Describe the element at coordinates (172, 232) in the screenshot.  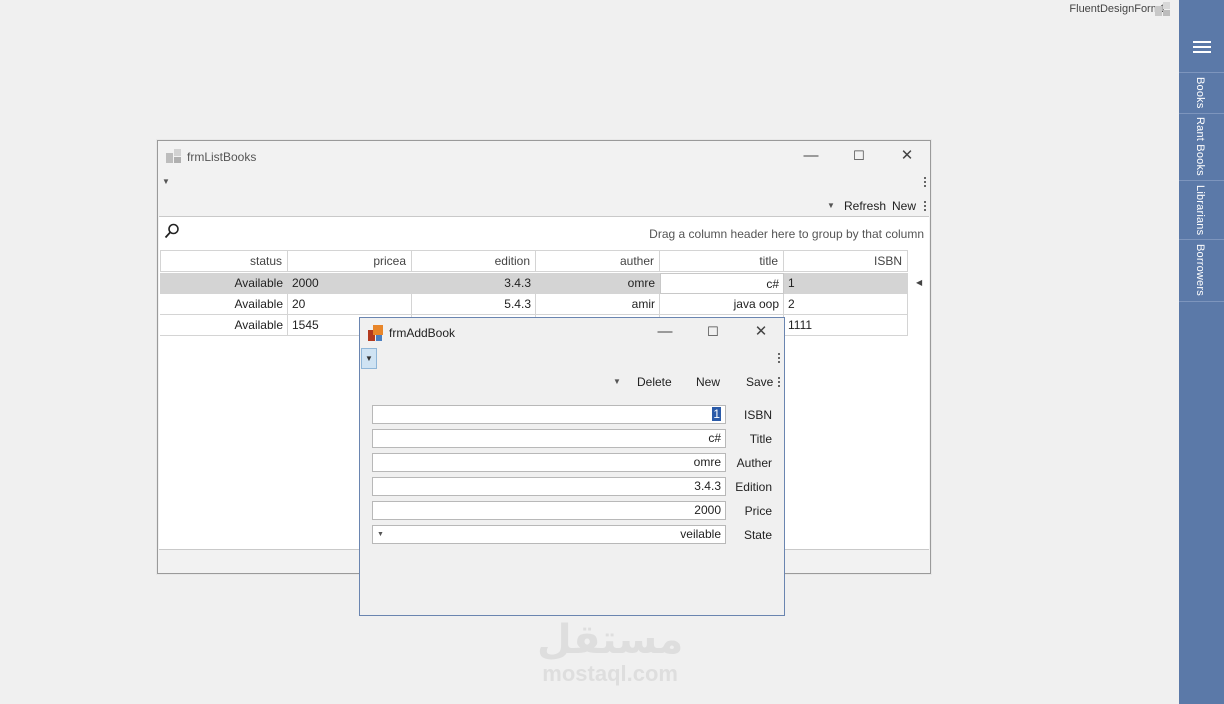
I see `search-icon` at that location.